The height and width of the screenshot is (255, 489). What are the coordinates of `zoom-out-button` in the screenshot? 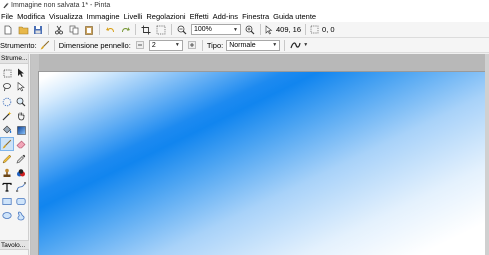 It's located at (182, 30).